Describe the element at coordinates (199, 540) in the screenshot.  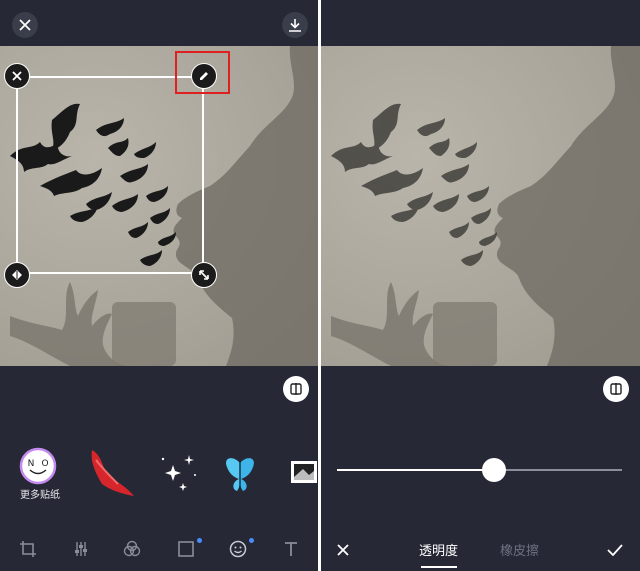
I see `frame-badge-dot` at that location.